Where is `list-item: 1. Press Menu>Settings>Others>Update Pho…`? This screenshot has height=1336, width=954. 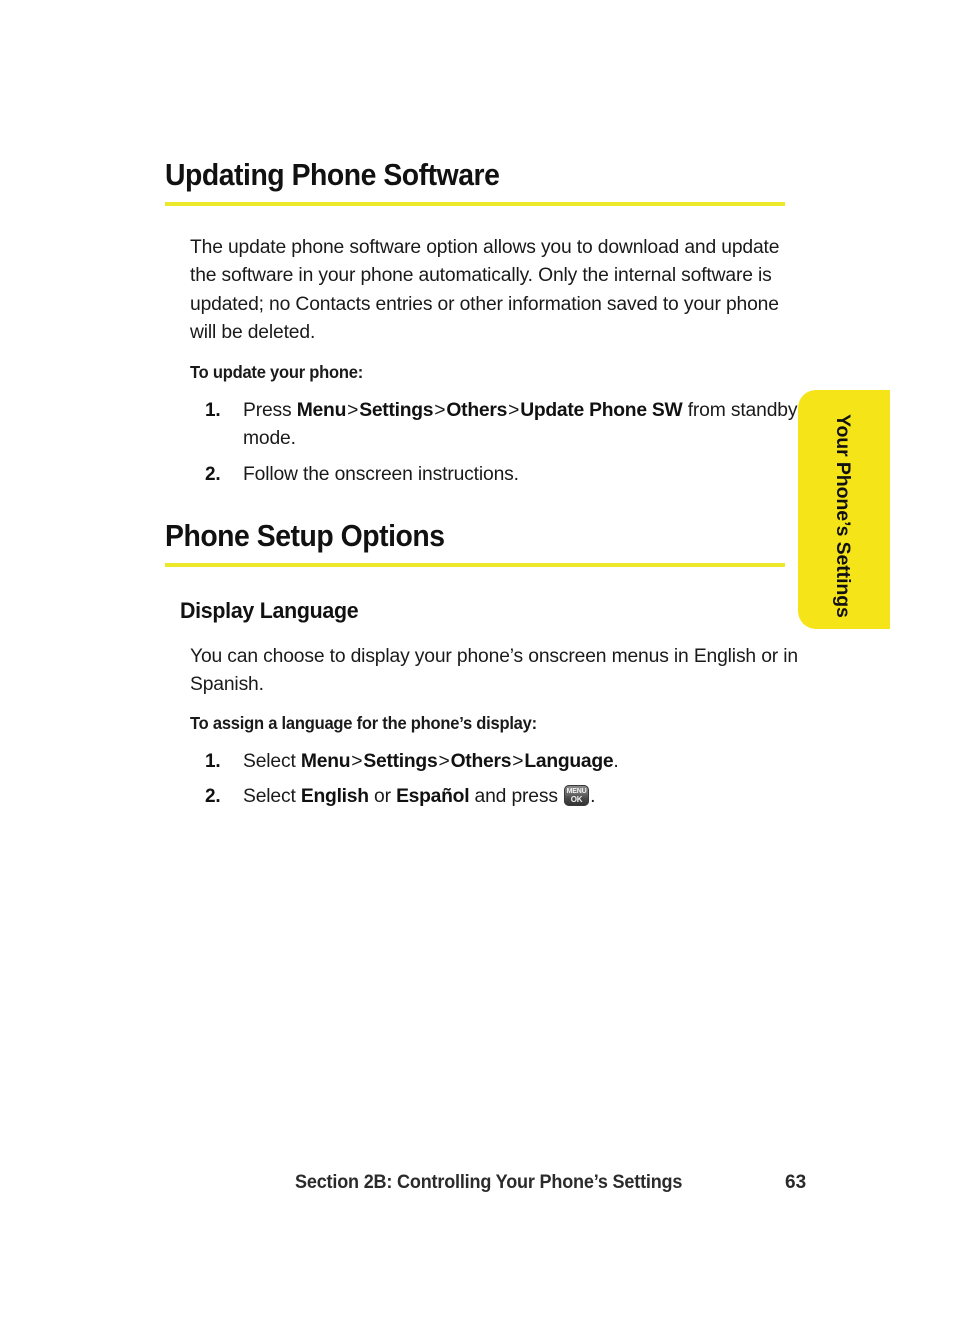 list-item: 1. Press Menu>Settings>Others>Update Pho… is located at coordinates (505, 425).